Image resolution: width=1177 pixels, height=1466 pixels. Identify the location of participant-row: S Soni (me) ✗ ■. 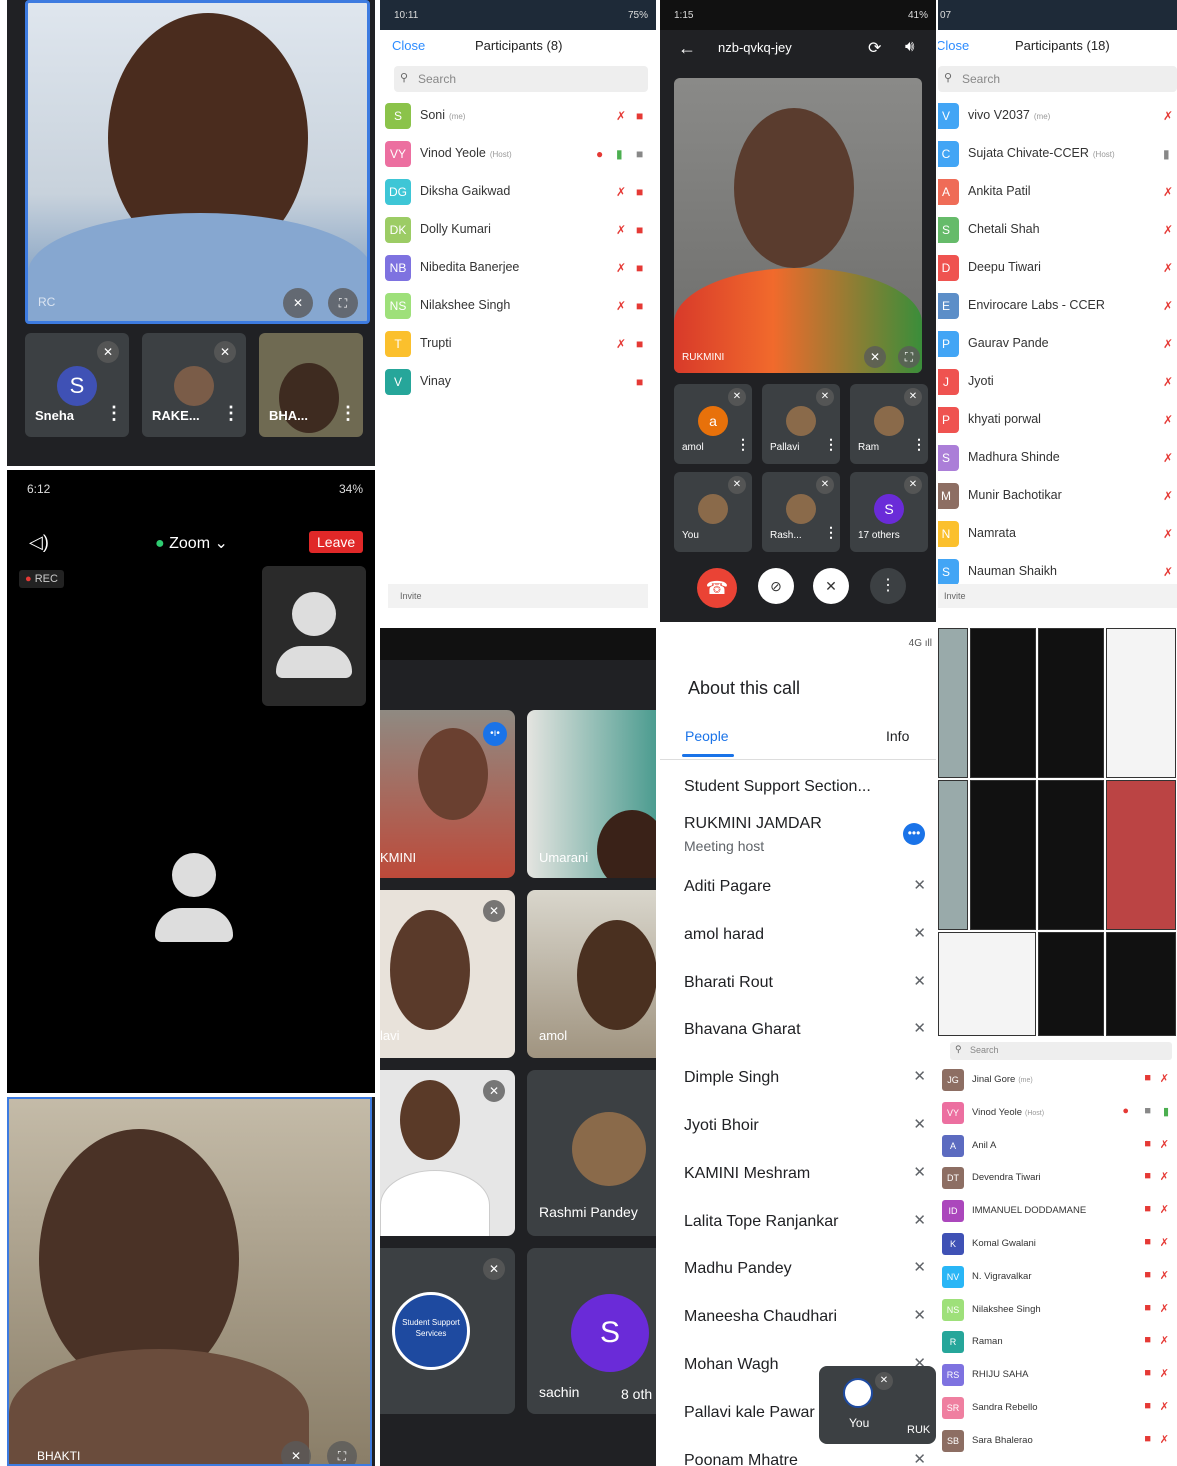
(518, 116).